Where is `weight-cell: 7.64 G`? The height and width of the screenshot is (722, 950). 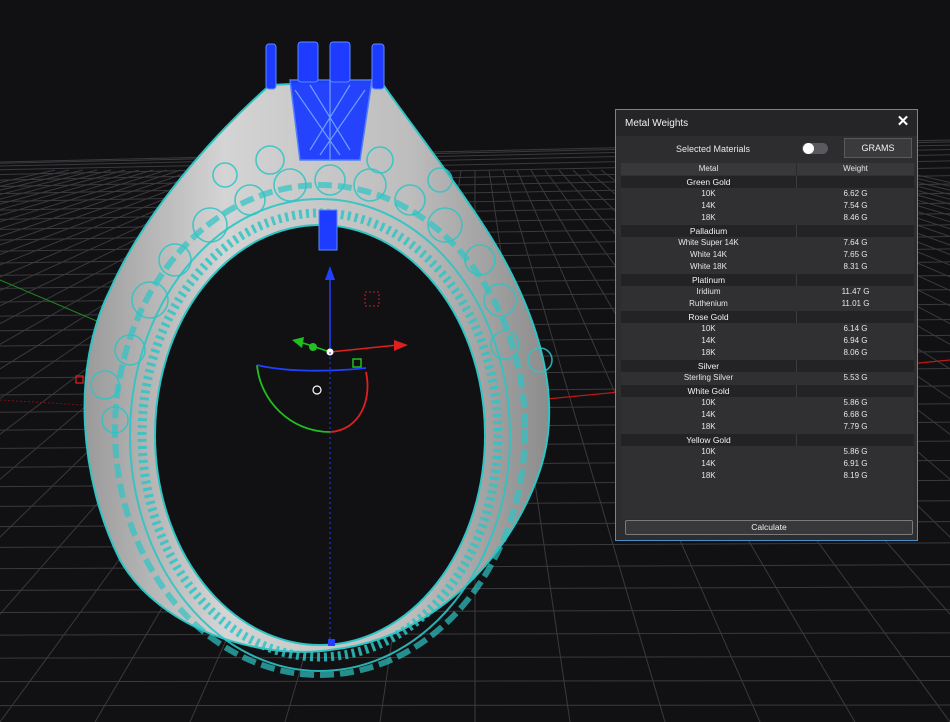
weight-cell: 7.64 G is located at coordinates (855, 242).